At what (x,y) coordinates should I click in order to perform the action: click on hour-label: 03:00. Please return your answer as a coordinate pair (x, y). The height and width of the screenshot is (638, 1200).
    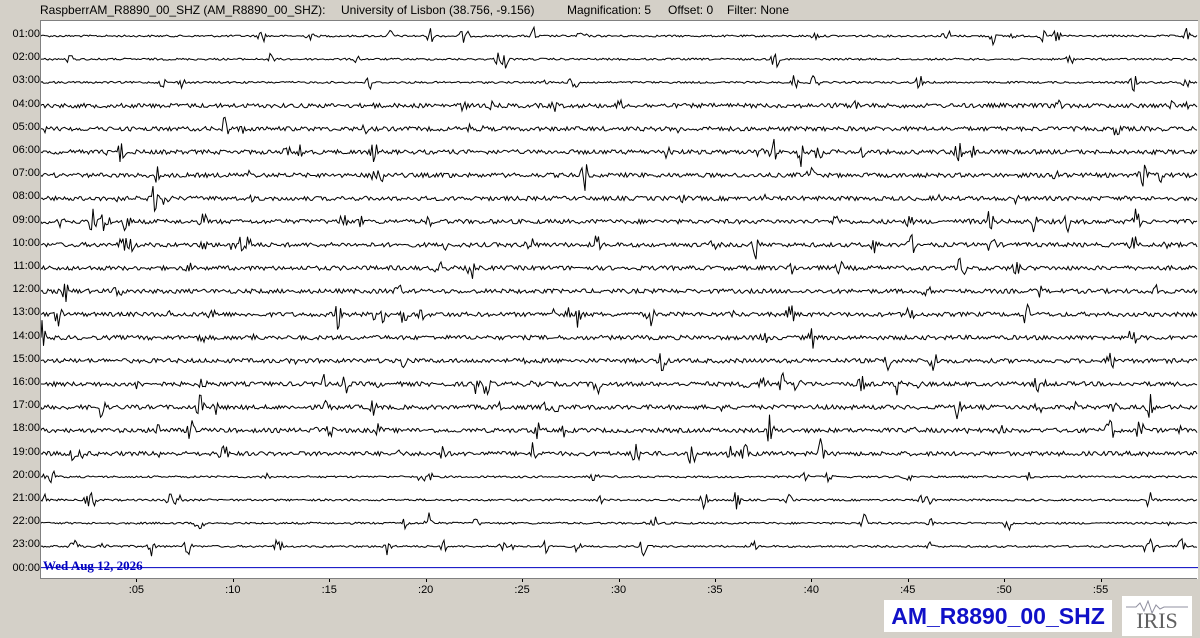
    Looking at the image, I should click on (26, 80).